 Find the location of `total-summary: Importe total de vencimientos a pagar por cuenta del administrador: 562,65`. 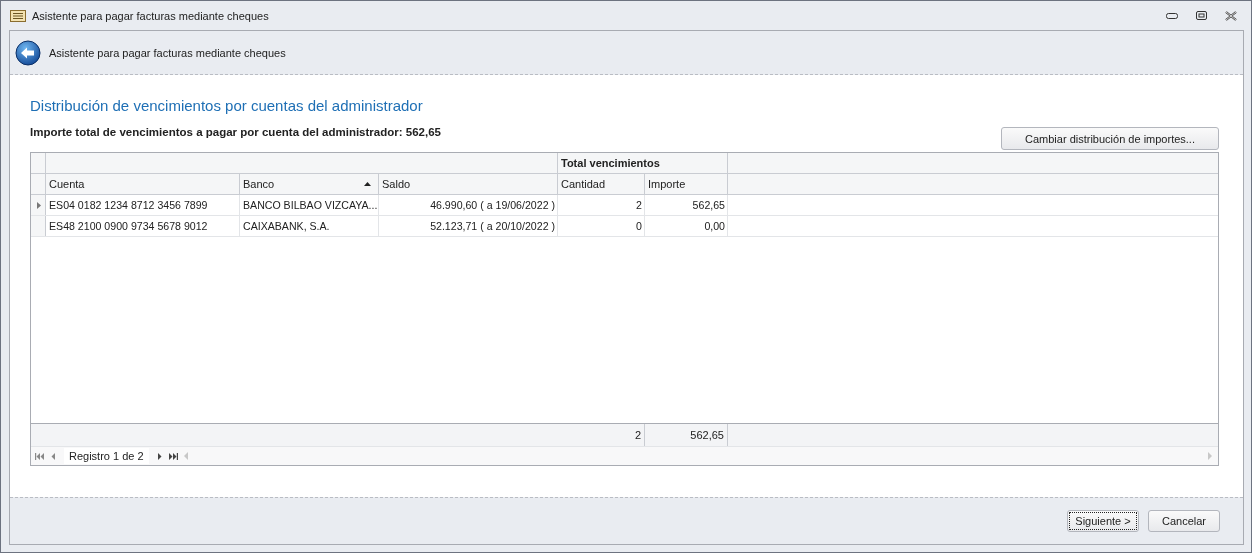

total-summary: Importe total de vencimientos a pagar por cuenta del administrador: 562,65 is located at coordinates (235, 132).